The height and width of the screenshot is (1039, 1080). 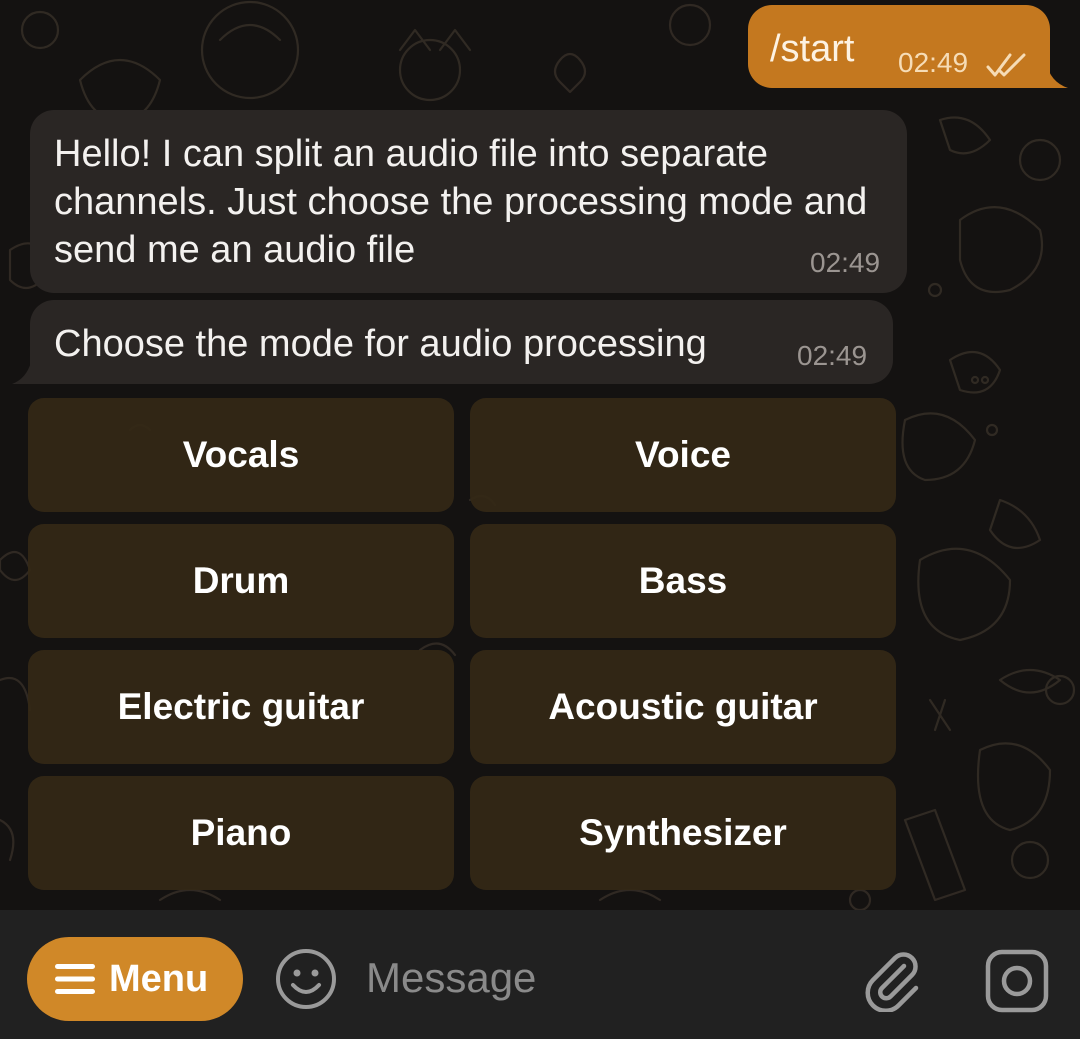 I want to click on message-text: /start, so click(x=812, y=49).